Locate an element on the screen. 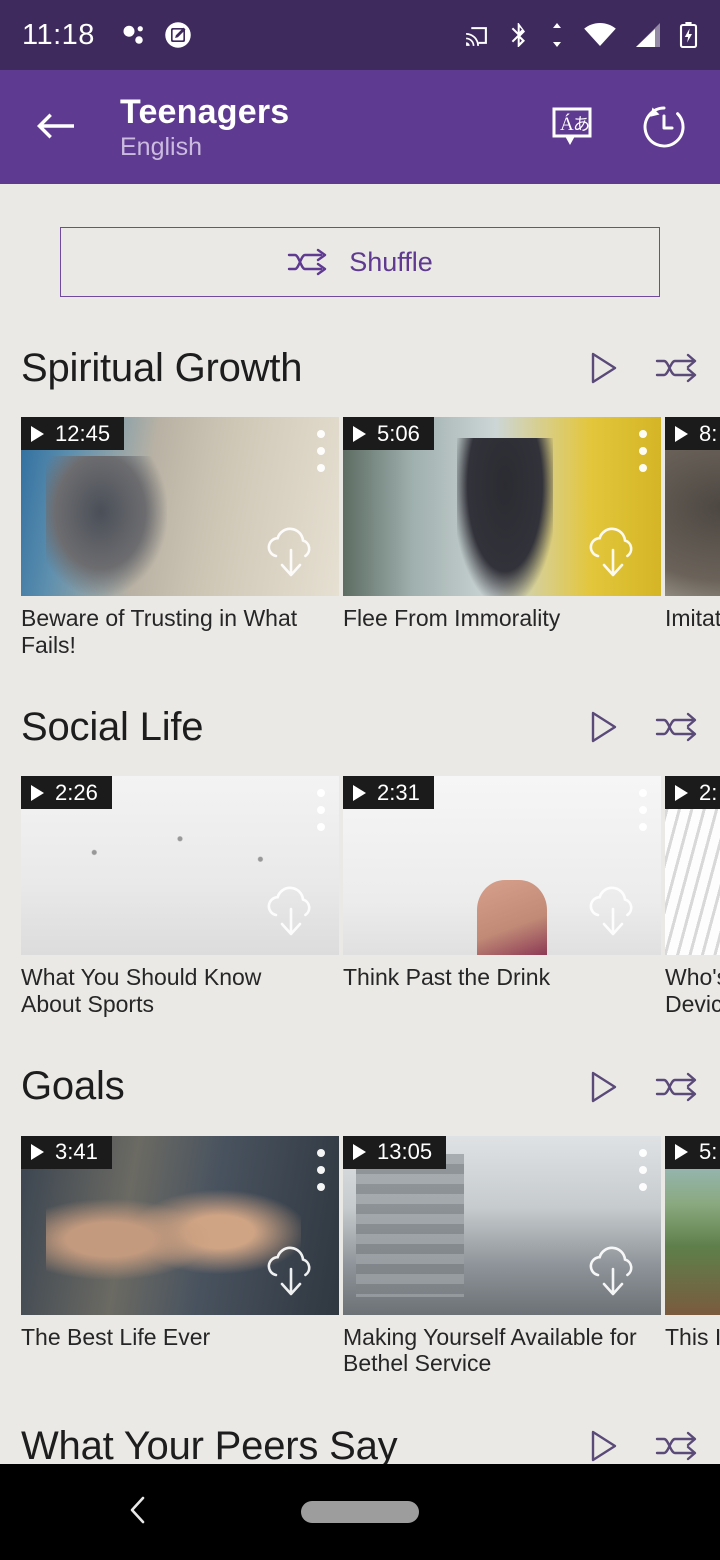  video-thumbnail: 2:26 is located at coordinates (180, 866).